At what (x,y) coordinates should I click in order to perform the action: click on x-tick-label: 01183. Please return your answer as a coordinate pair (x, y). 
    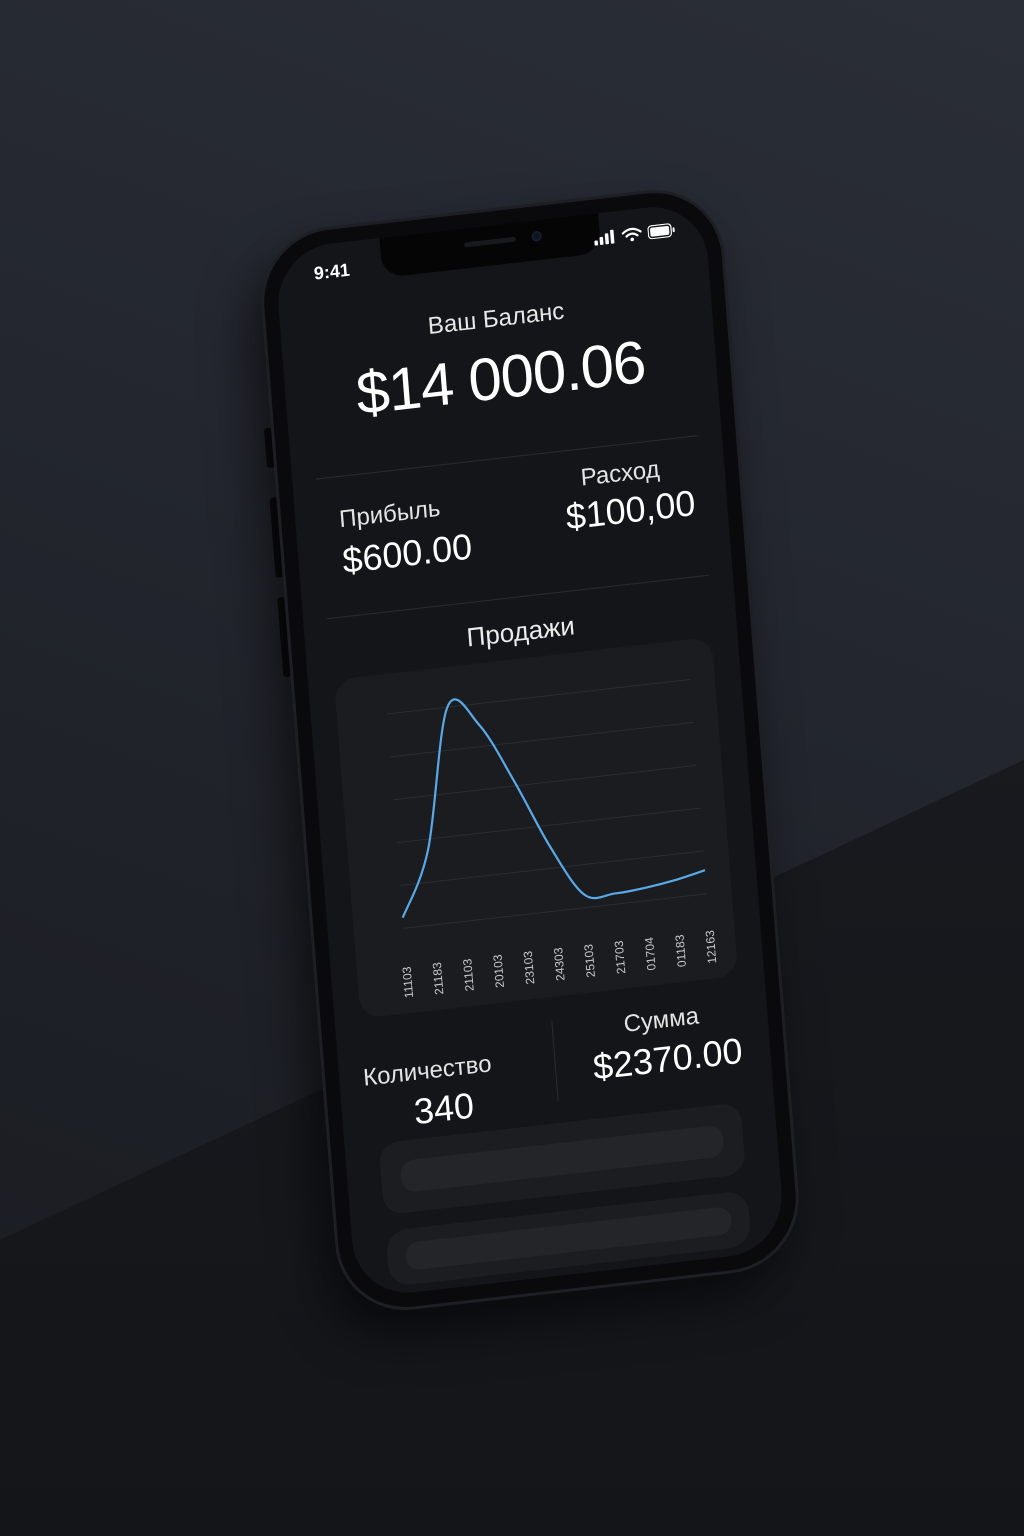
    Looking at the image, I should click on (680, 951).